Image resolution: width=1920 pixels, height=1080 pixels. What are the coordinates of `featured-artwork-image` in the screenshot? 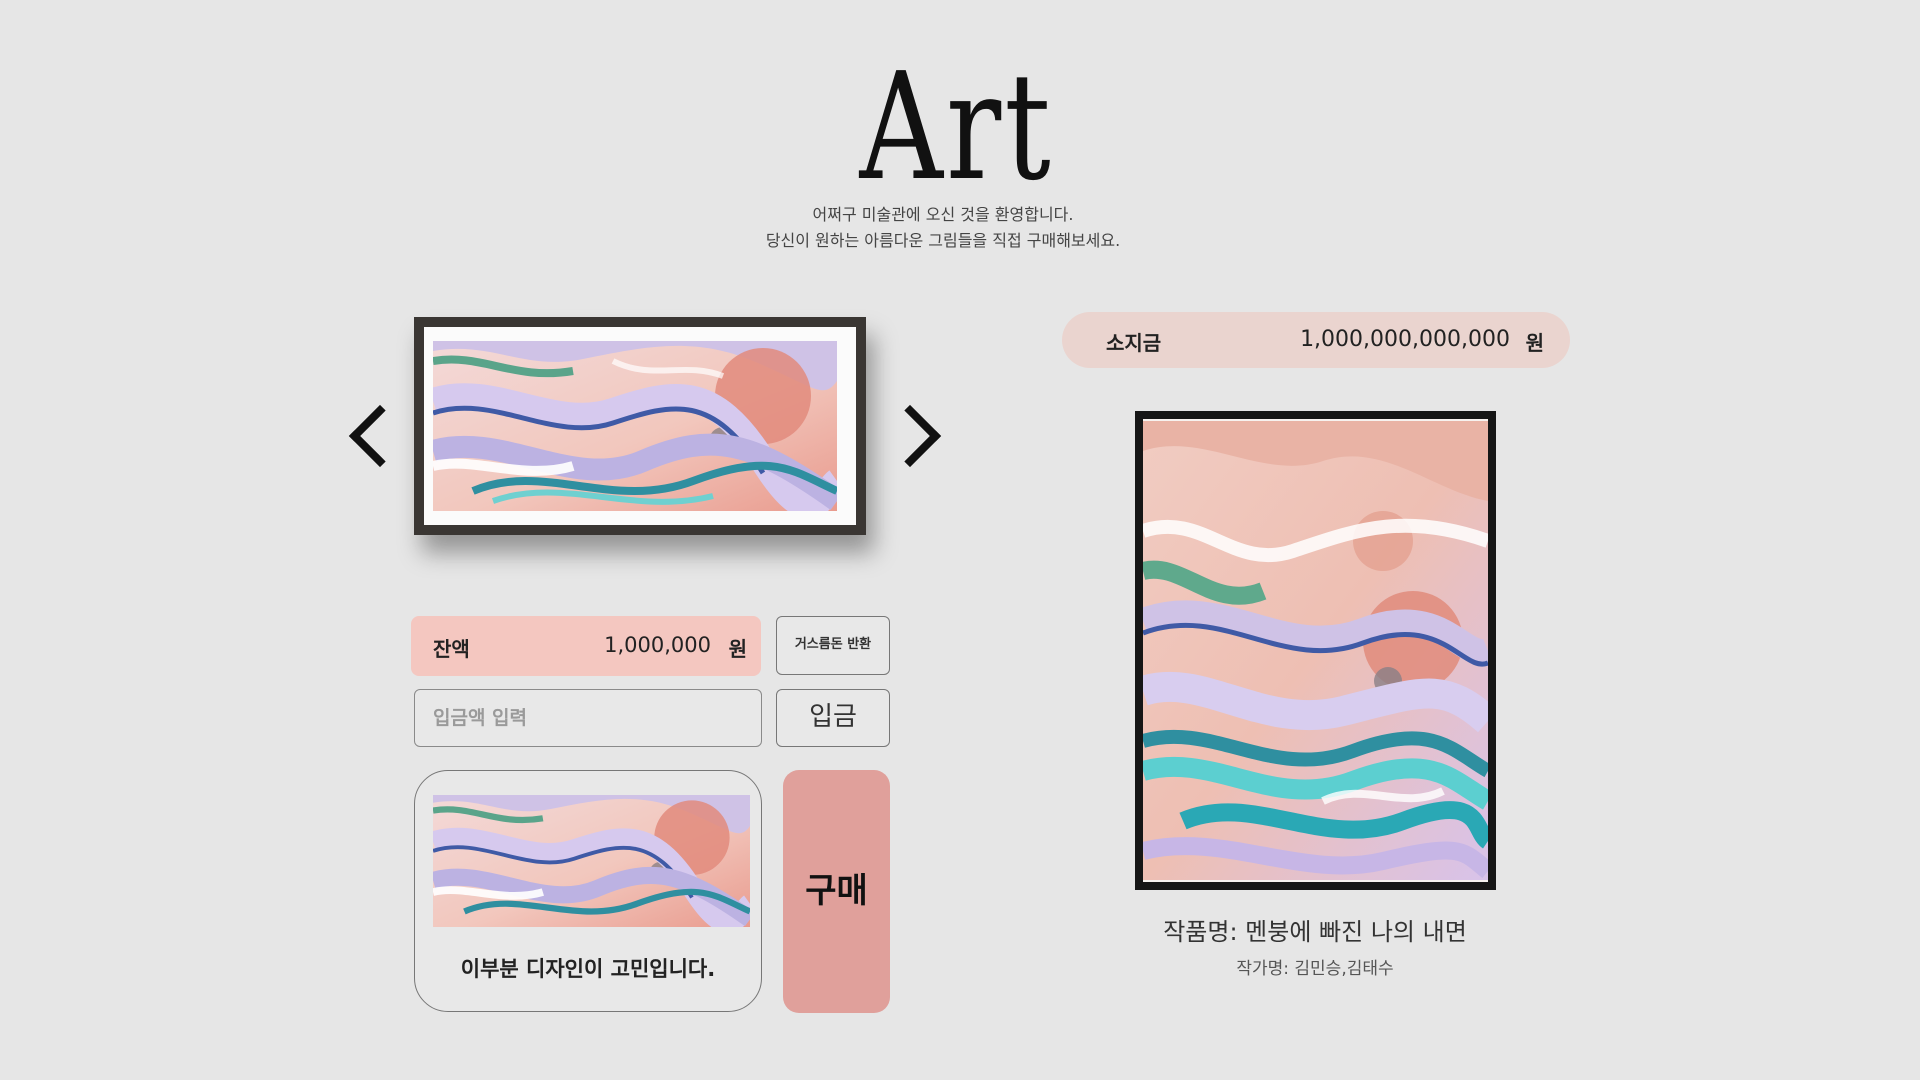 It's located at (1315, 650).